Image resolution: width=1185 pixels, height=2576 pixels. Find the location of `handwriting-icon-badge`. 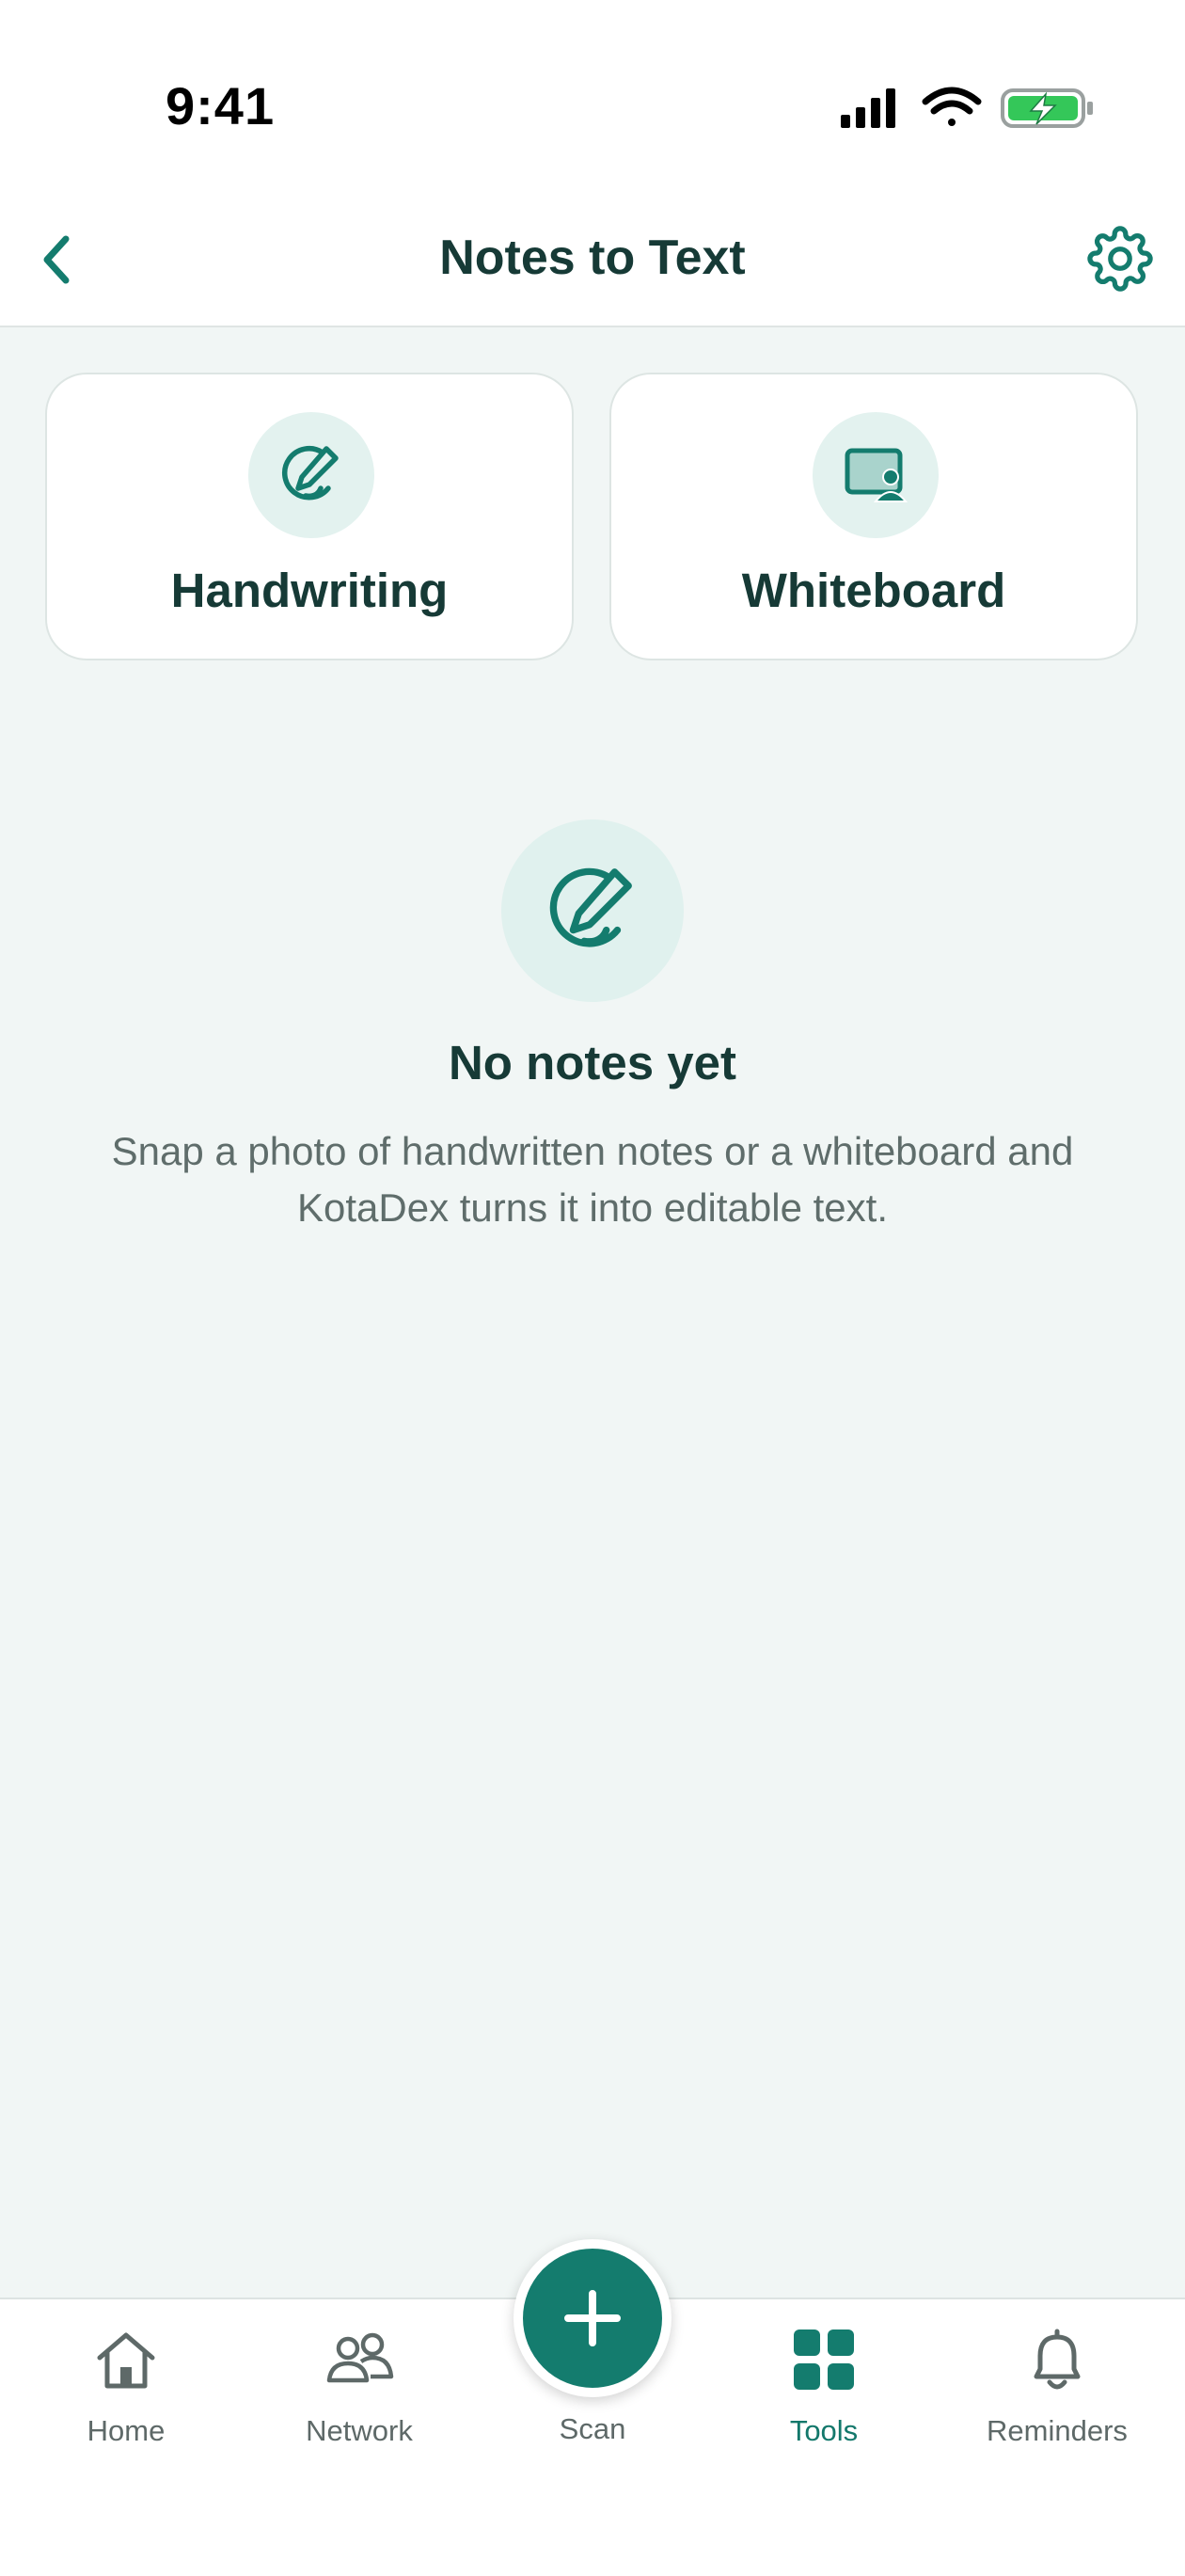

handwriting-icon-badge is located at coordinates (311, 475).